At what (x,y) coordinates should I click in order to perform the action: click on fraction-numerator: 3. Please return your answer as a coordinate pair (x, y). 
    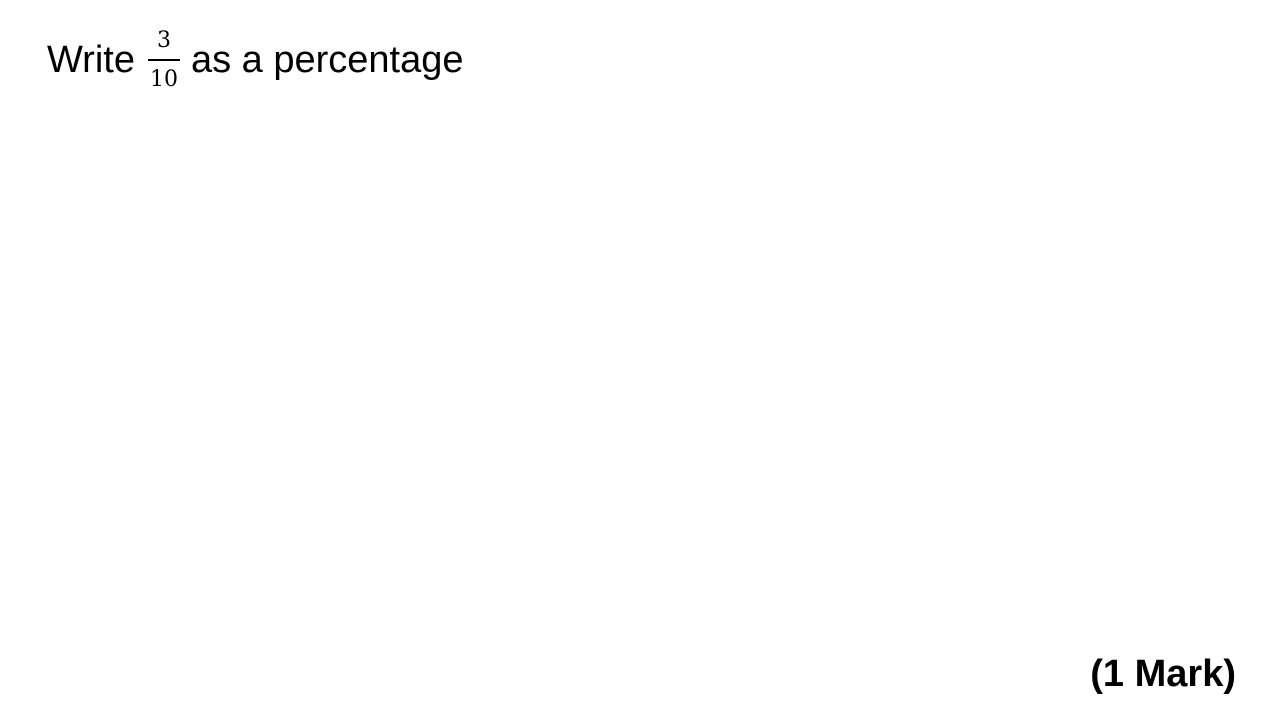
    Looking at the image, I should click on (163, 40).